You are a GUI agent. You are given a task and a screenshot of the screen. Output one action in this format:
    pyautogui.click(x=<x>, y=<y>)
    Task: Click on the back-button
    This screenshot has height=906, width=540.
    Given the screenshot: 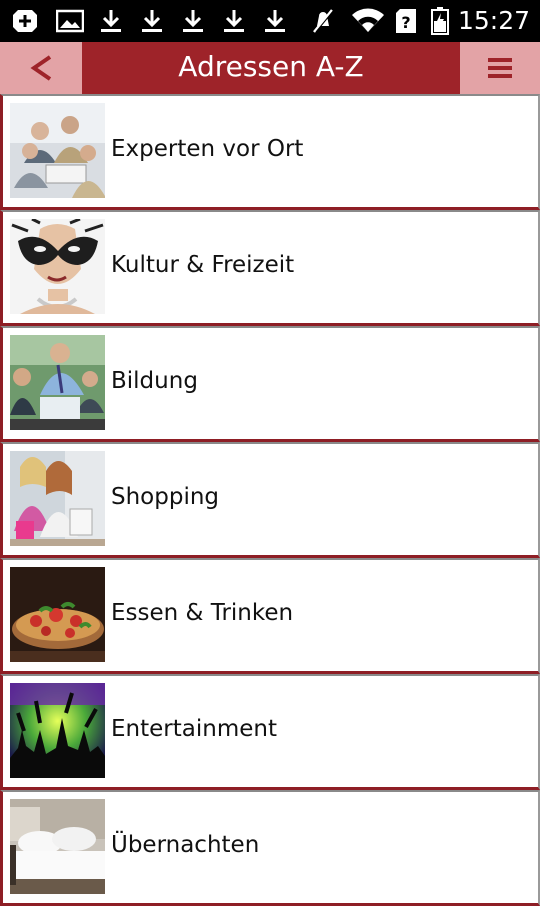 What is the action you would take?
    pyautogui.click(x=41, y=68)
    